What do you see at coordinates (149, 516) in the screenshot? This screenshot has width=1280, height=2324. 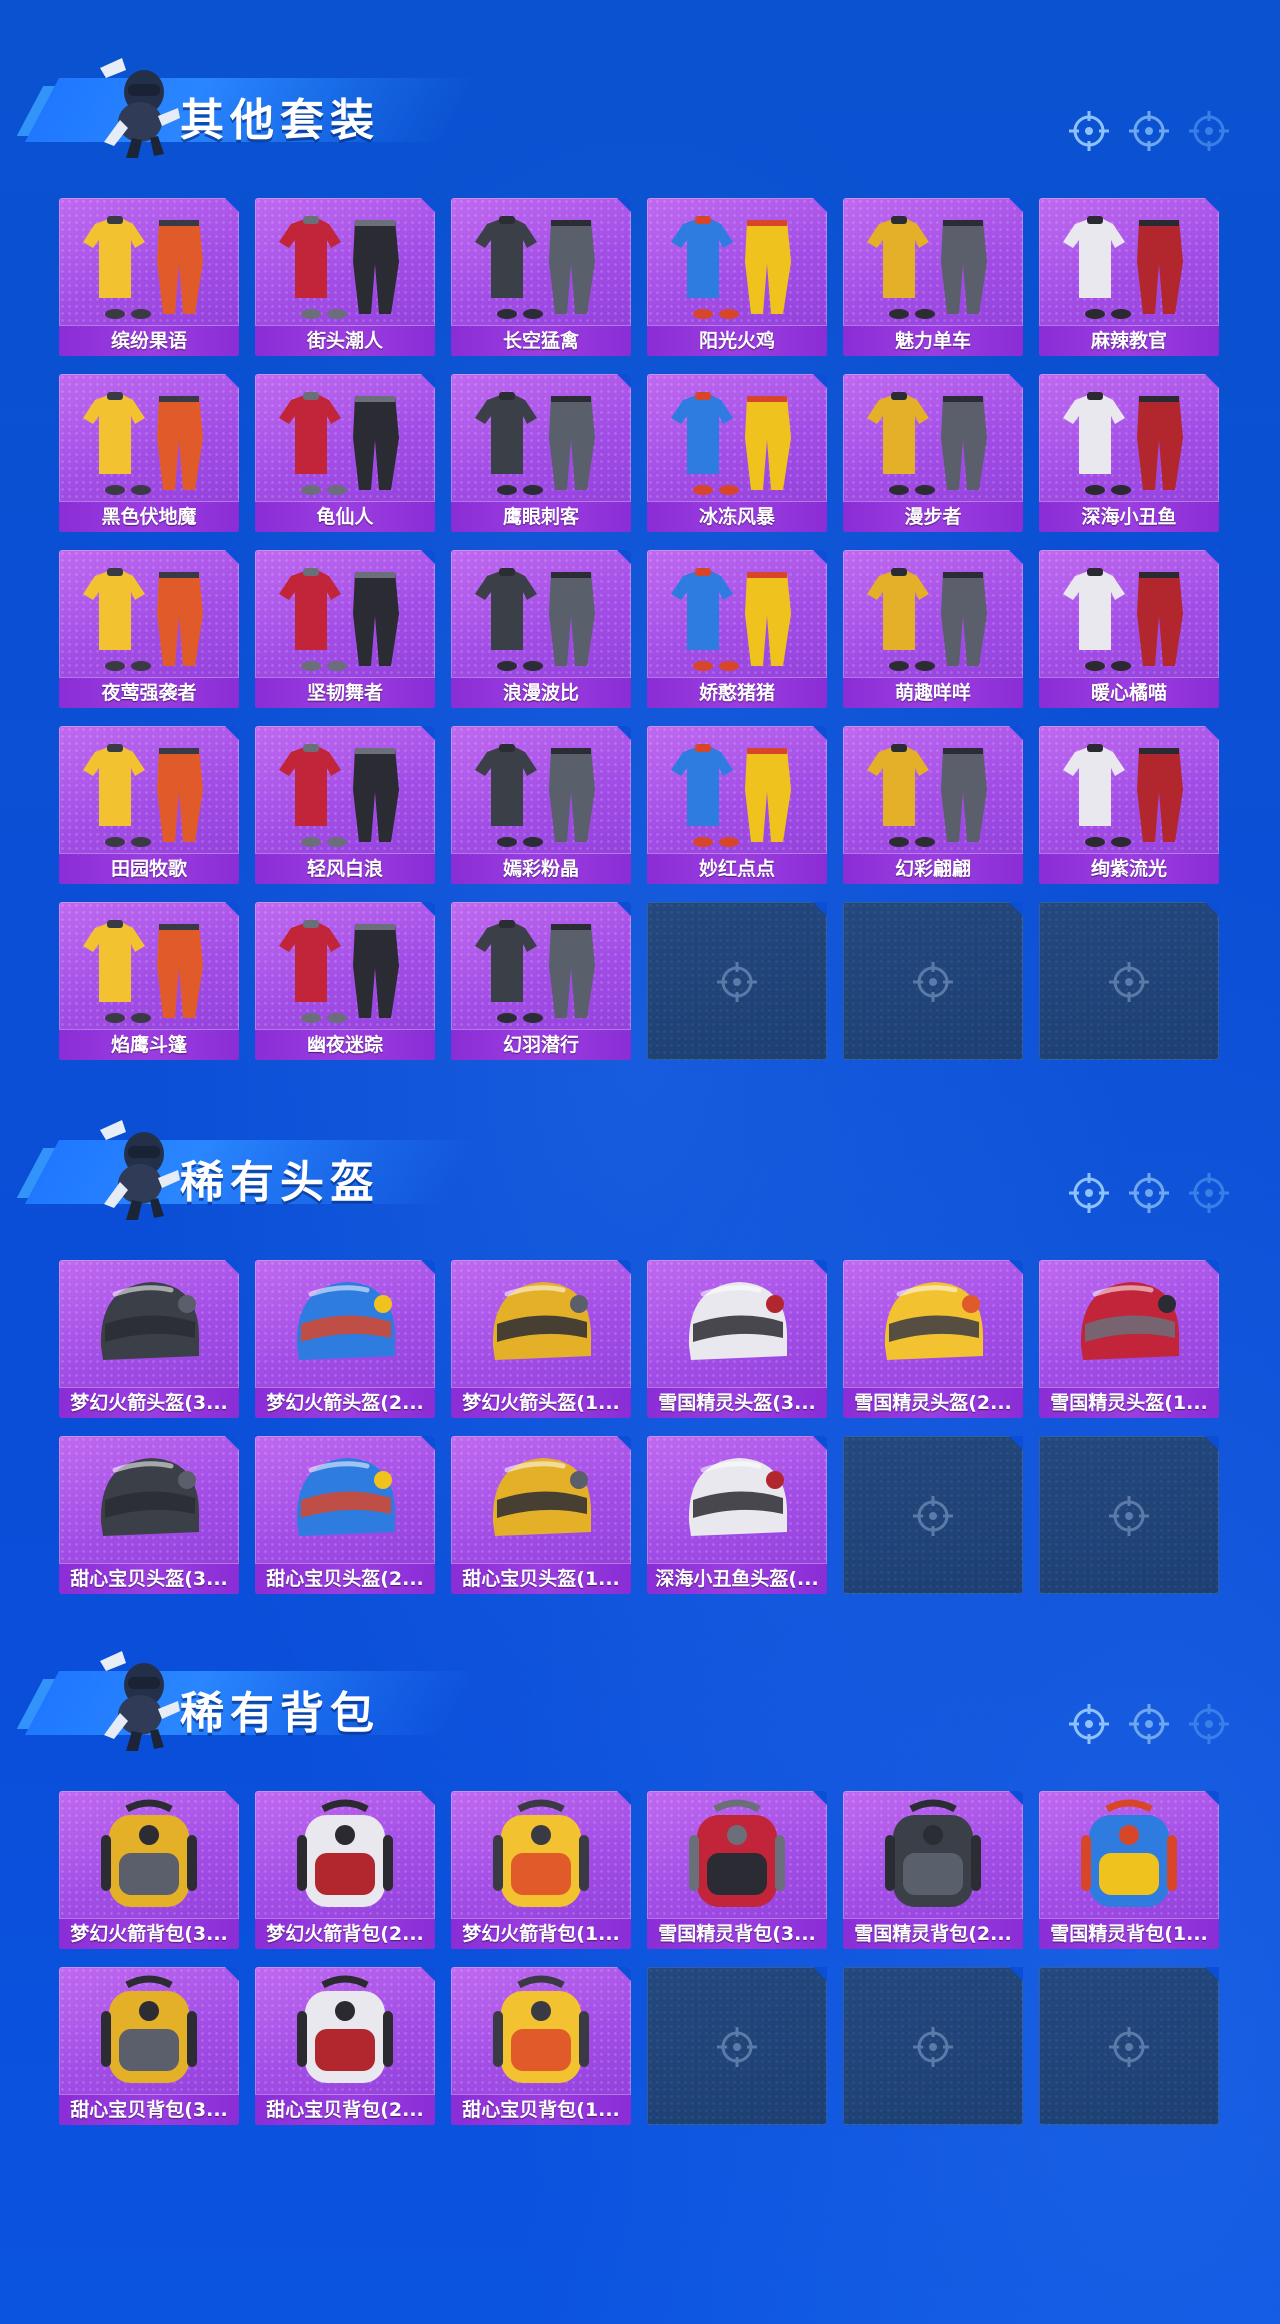 I see `item-label: 黑色伏地魔` at bounding box center [149, 516].